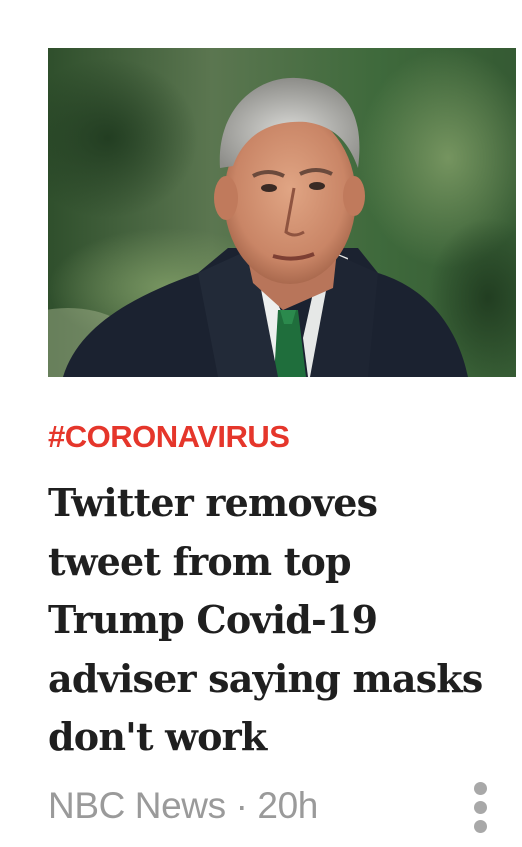 The width and height of the screenshot is (522, 847). Describe the element at coordinates (169, 437) in the screenshot. I see `topic-tag: #CORONAVIRUS` at that location.